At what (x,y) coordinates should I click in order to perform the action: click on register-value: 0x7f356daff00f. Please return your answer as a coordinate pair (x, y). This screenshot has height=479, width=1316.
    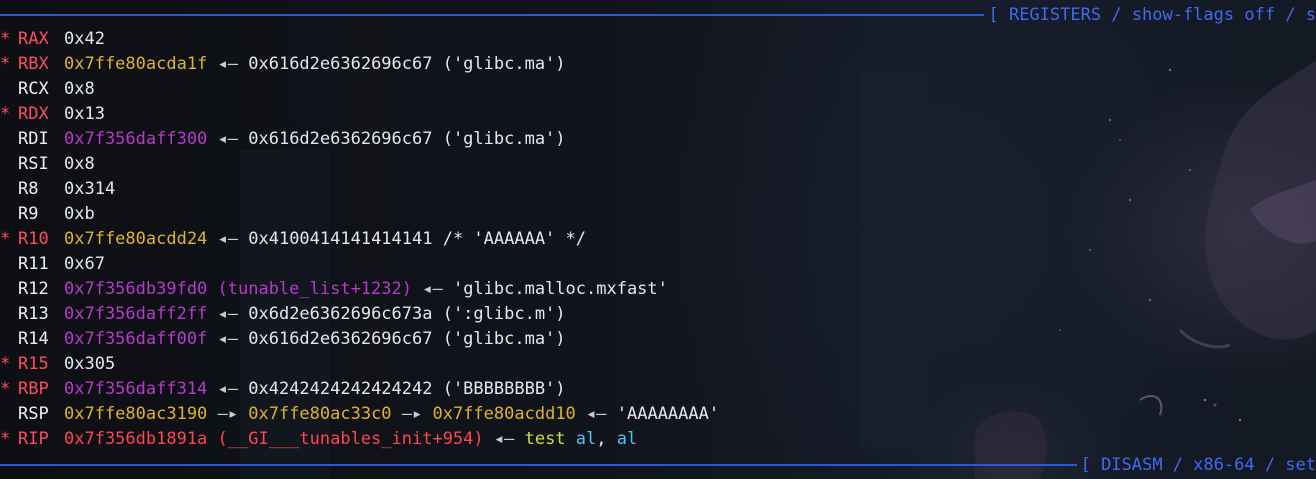
    Looking at the image, I should click on (136, 339).